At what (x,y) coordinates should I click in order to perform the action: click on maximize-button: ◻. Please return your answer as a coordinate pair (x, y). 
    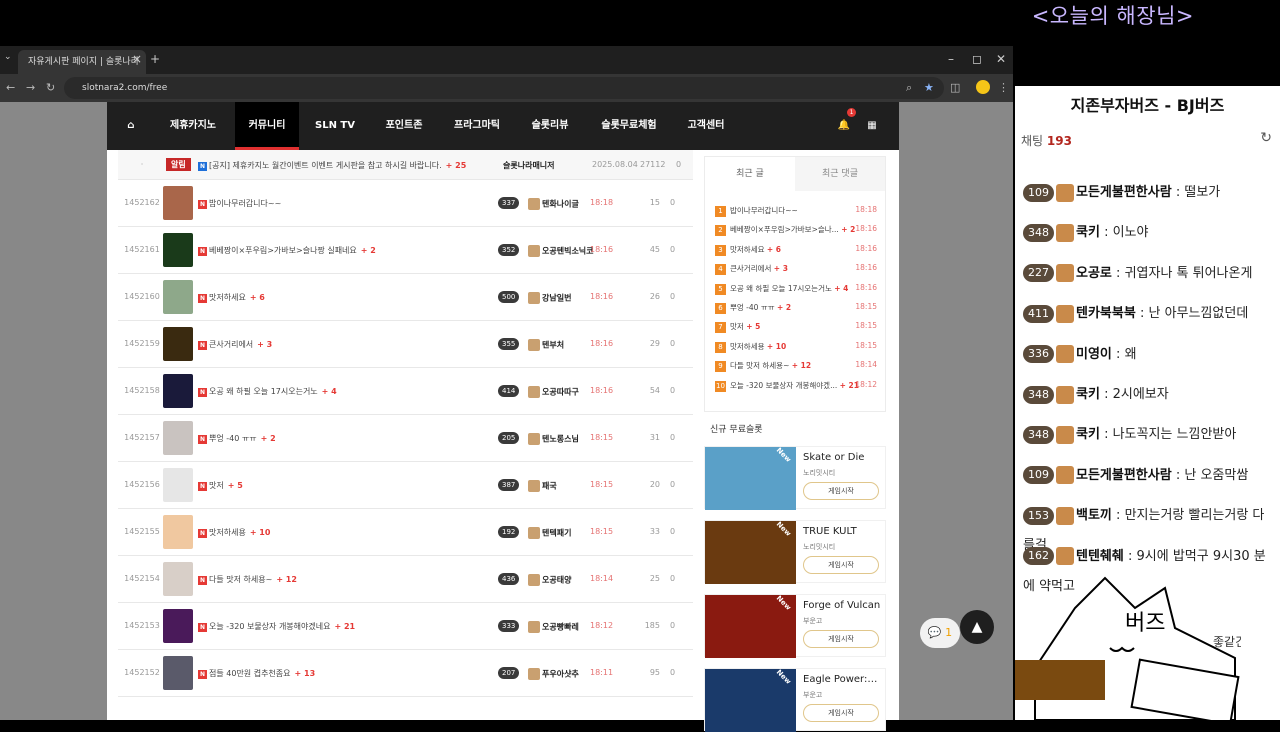
    Looking at the image, I should click on (977, 59).